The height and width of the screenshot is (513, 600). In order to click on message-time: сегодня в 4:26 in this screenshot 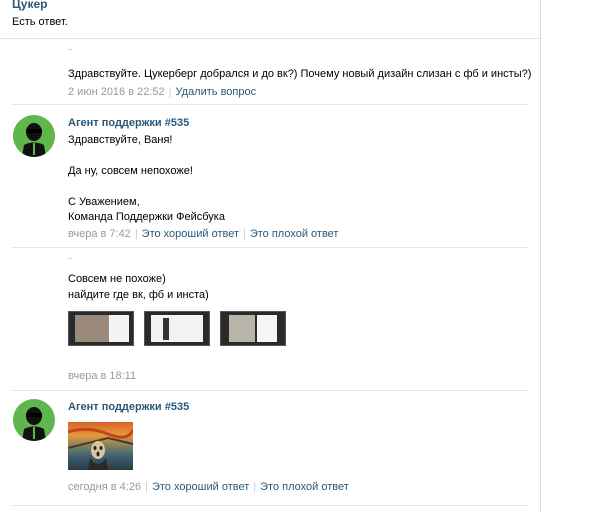, I will do `click(104, 487)`.